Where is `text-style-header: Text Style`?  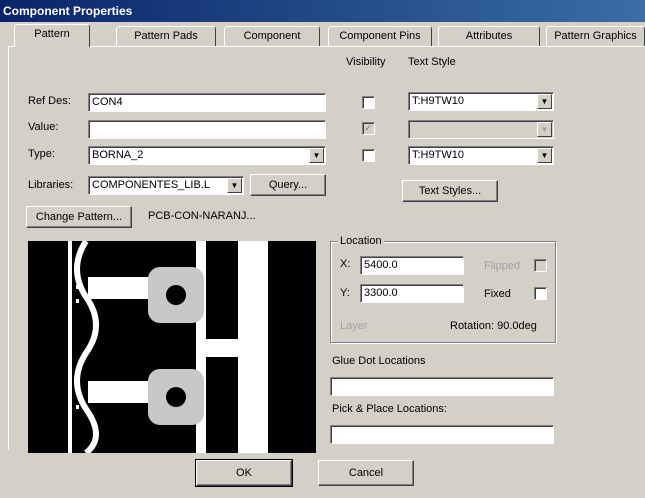 text-style-header: Text Style is located at coordinates (432, 62).